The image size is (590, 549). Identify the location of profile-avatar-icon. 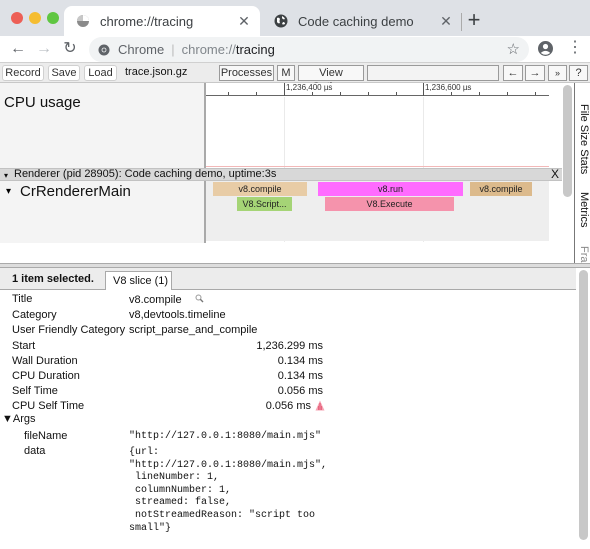
(545, 48).